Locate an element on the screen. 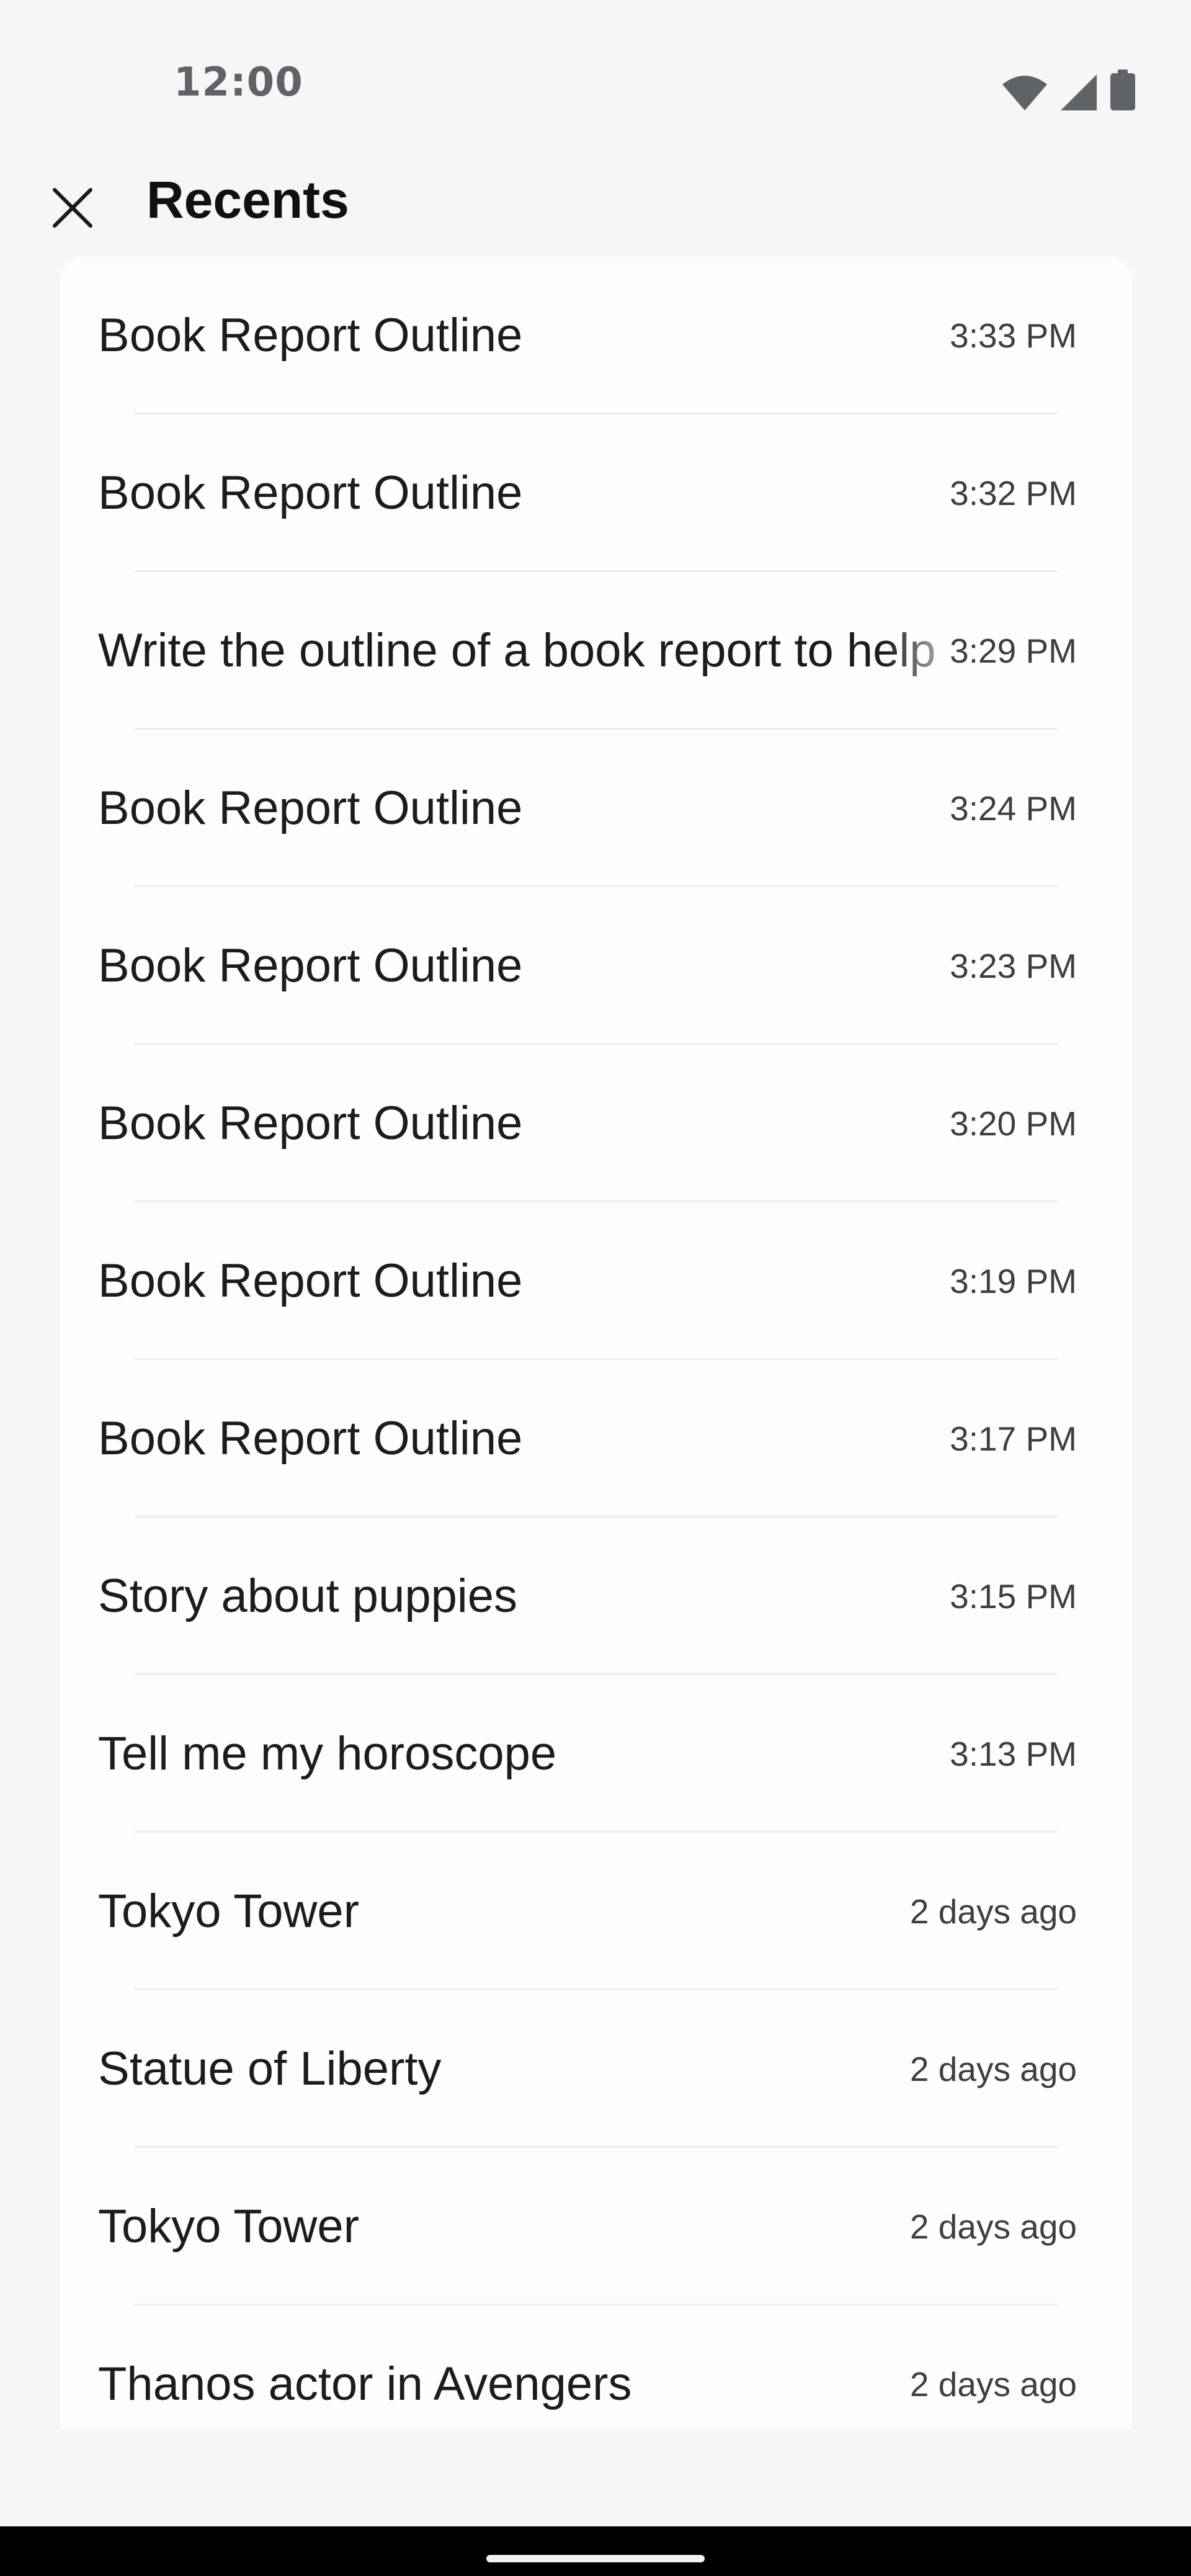 Image resolution: width=1191 pixels, height=2576 pixels. list-item-time: 3:17 PM is located at coordinates (1014, 1439).